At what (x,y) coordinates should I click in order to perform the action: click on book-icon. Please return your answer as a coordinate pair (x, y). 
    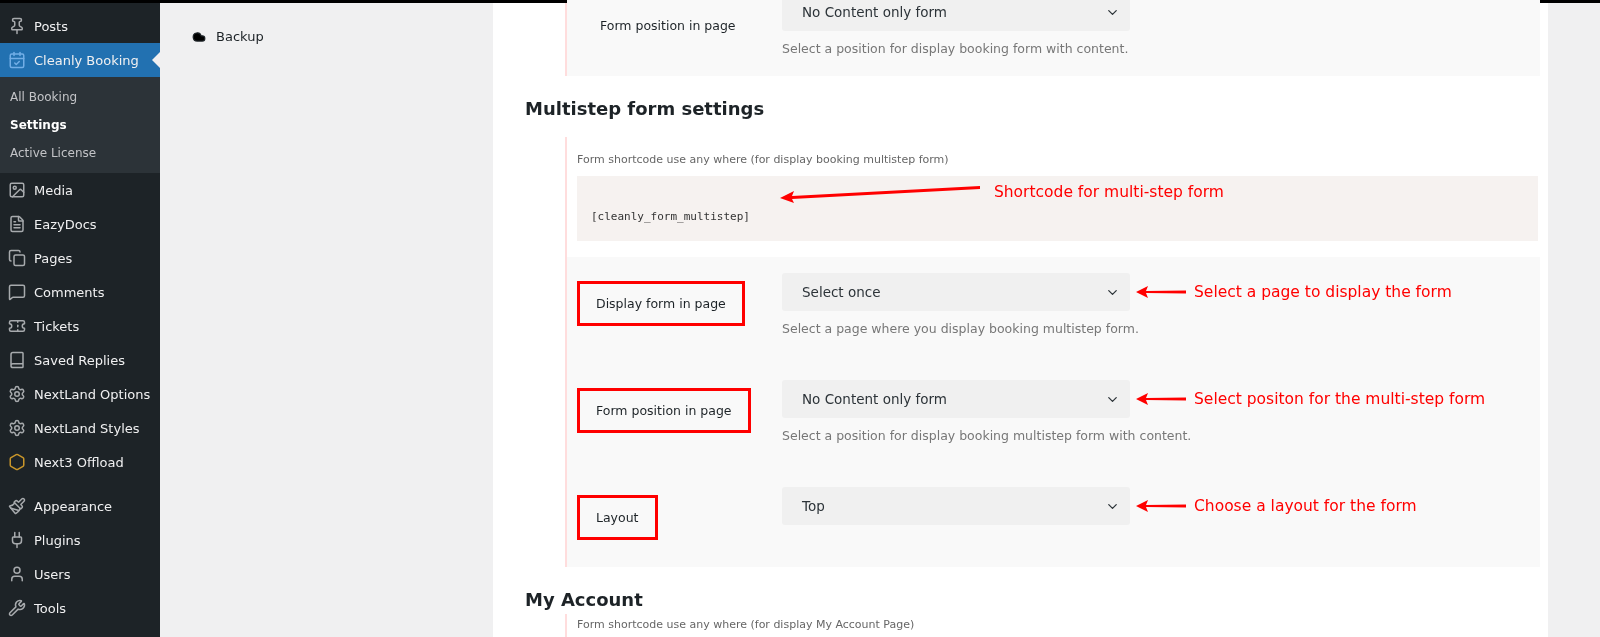
    Looking at the image, I should click on (17, 360).